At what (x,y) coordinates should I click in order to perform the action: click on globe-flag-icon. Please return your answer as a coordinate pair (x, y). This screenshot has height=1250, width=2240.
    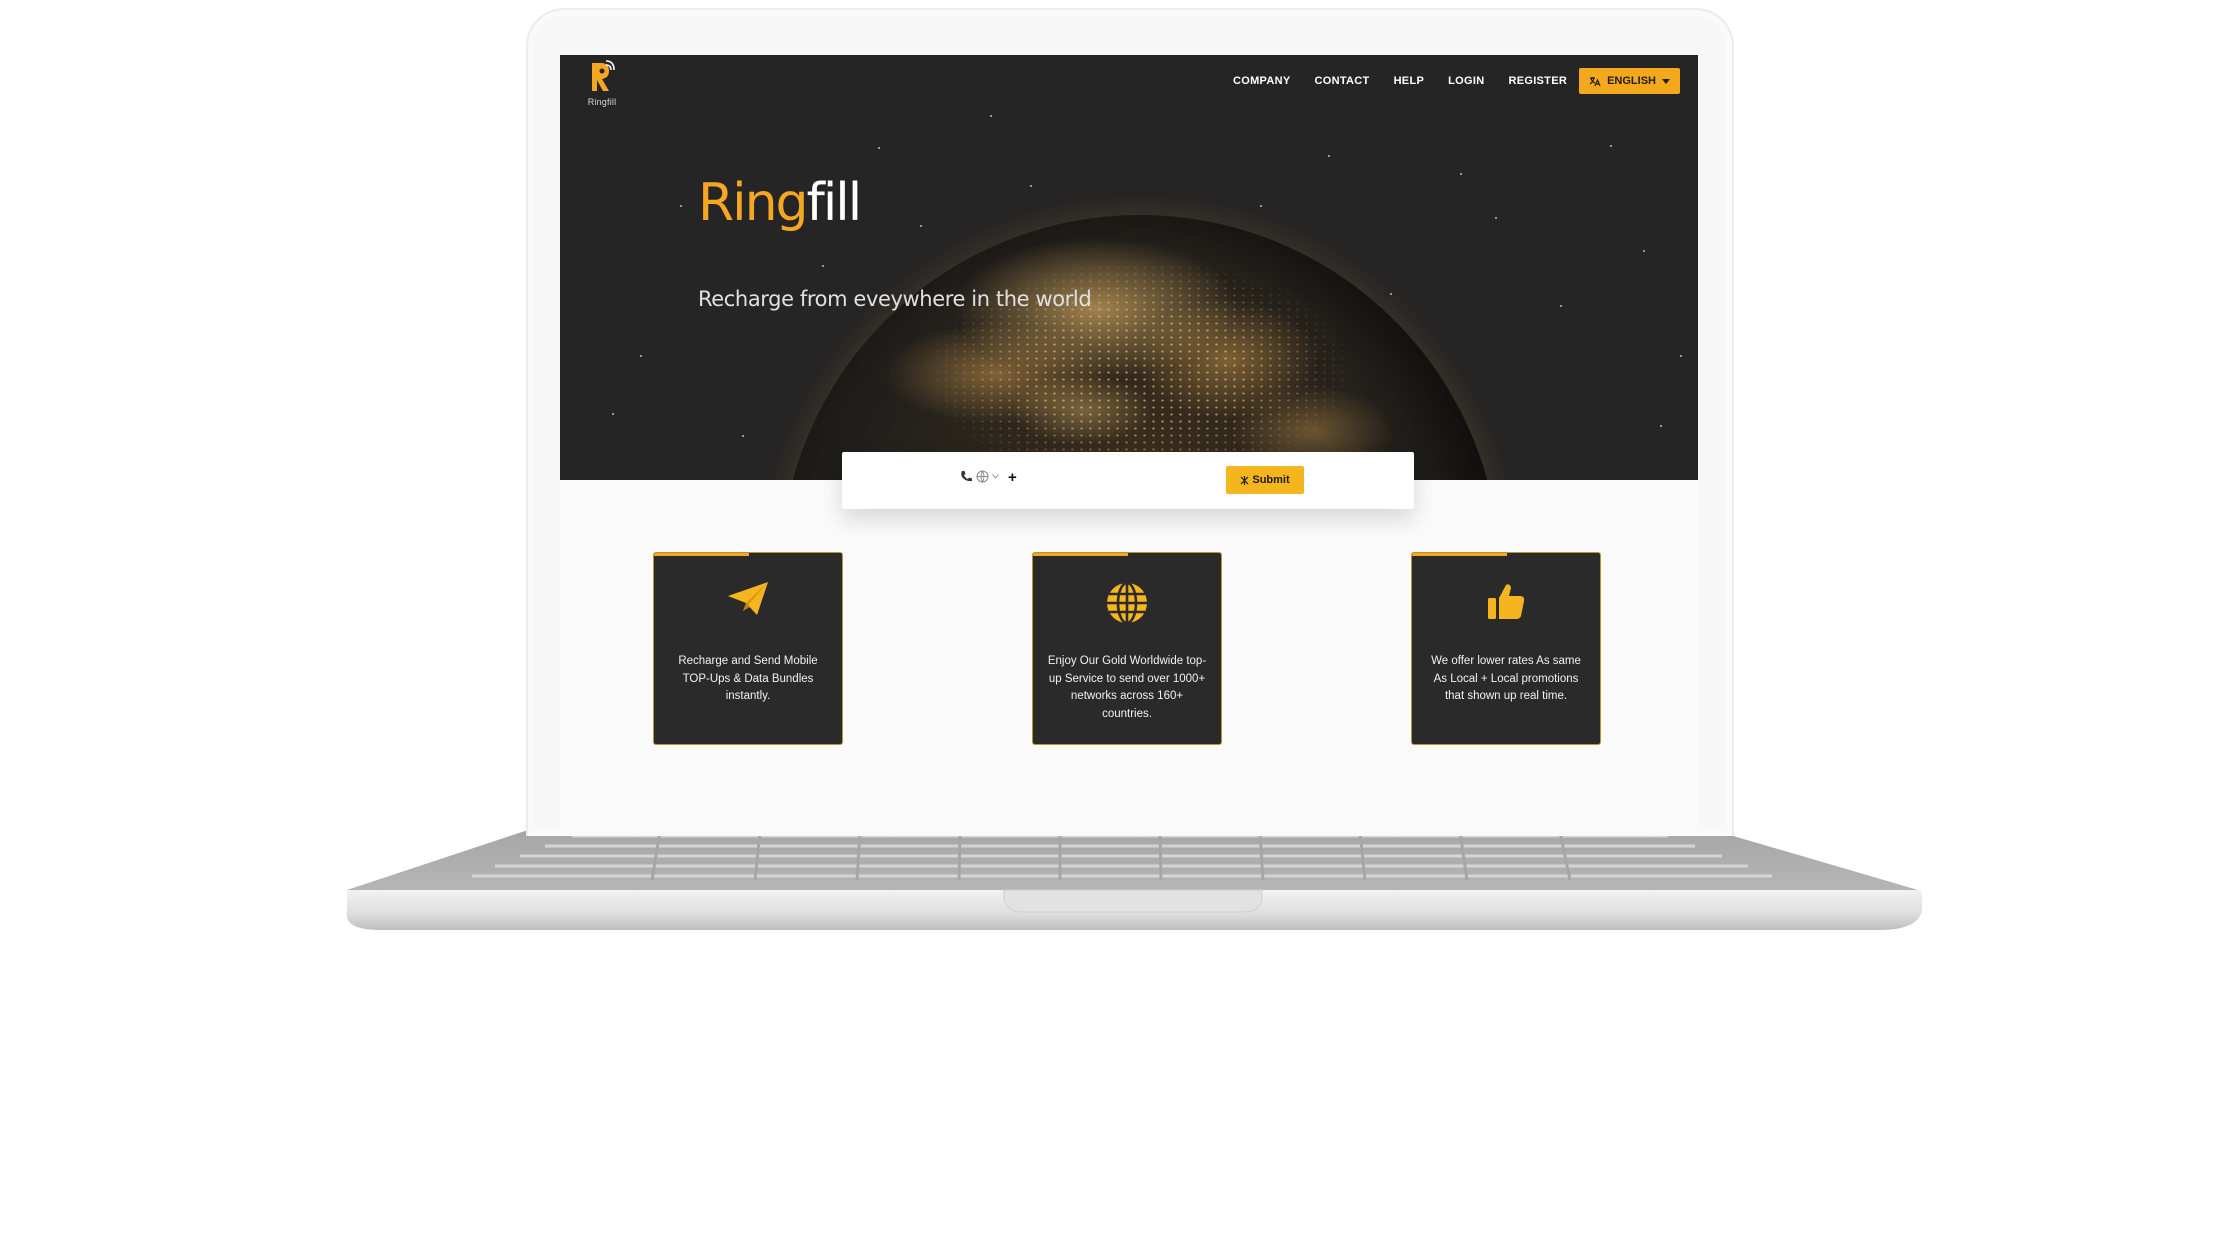
    Looking at the image, I should click on (982, 476).